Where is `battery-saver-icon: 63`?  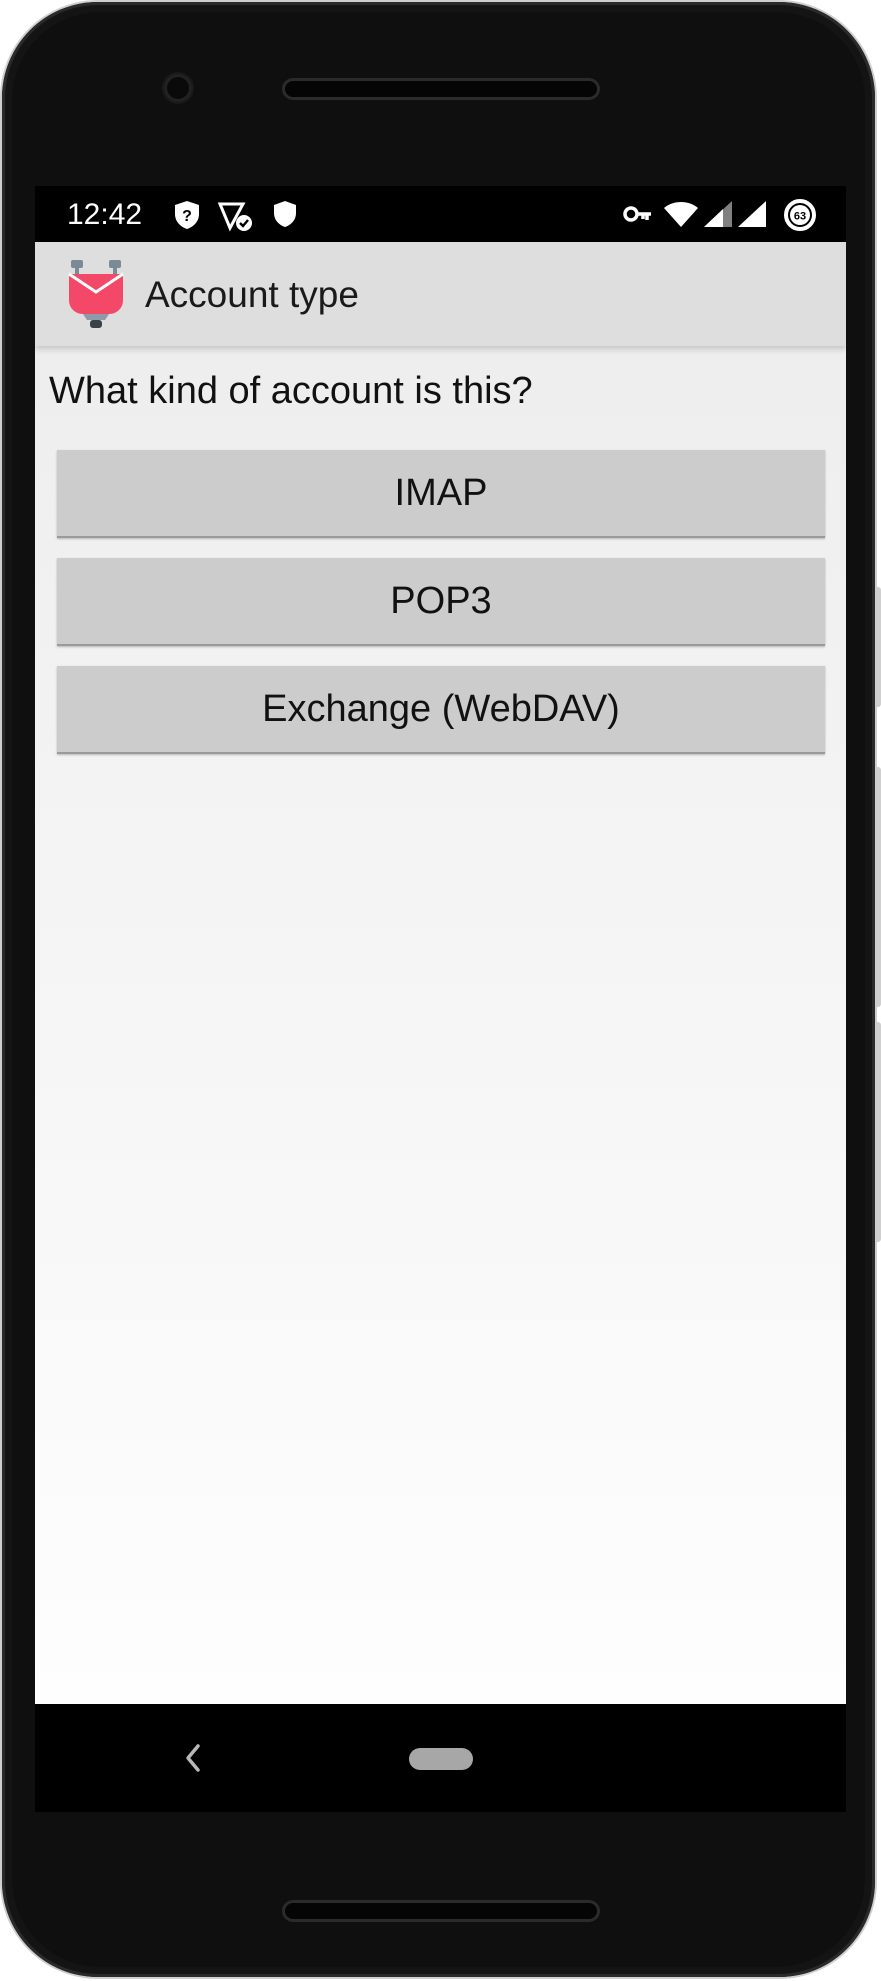
battery-saver-icon: 63 is located at coordinates (800, 215).